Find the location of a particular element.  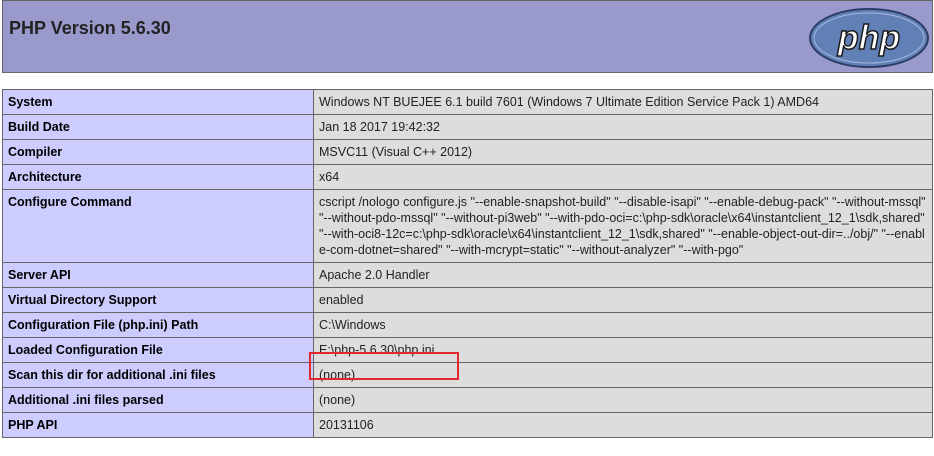

row-value: C:\Windows is located at coordinates (623, 325).